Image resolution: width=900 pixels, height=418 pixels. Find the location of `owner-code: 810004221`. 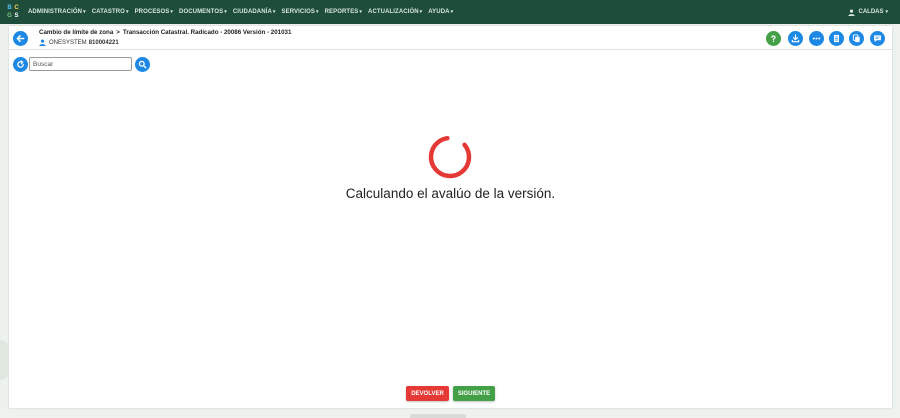

owner-code: 810004221 is located at coordinates (103, 42).